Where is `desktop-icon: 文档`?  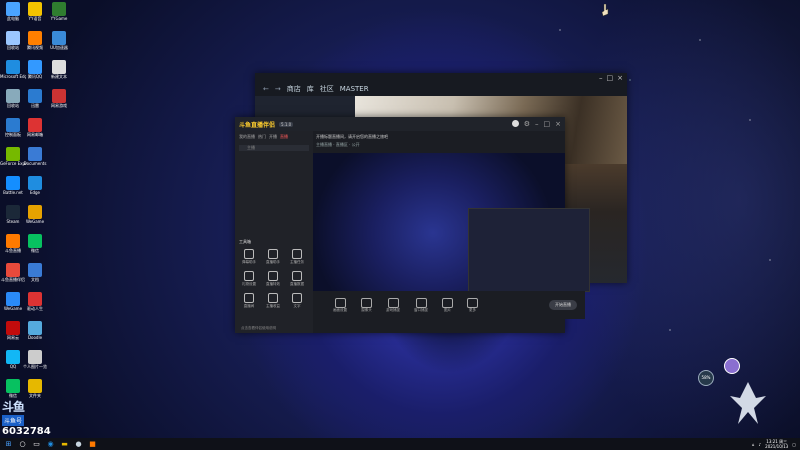
desktop-icon: 文档 is located at coordinates (35, 276).